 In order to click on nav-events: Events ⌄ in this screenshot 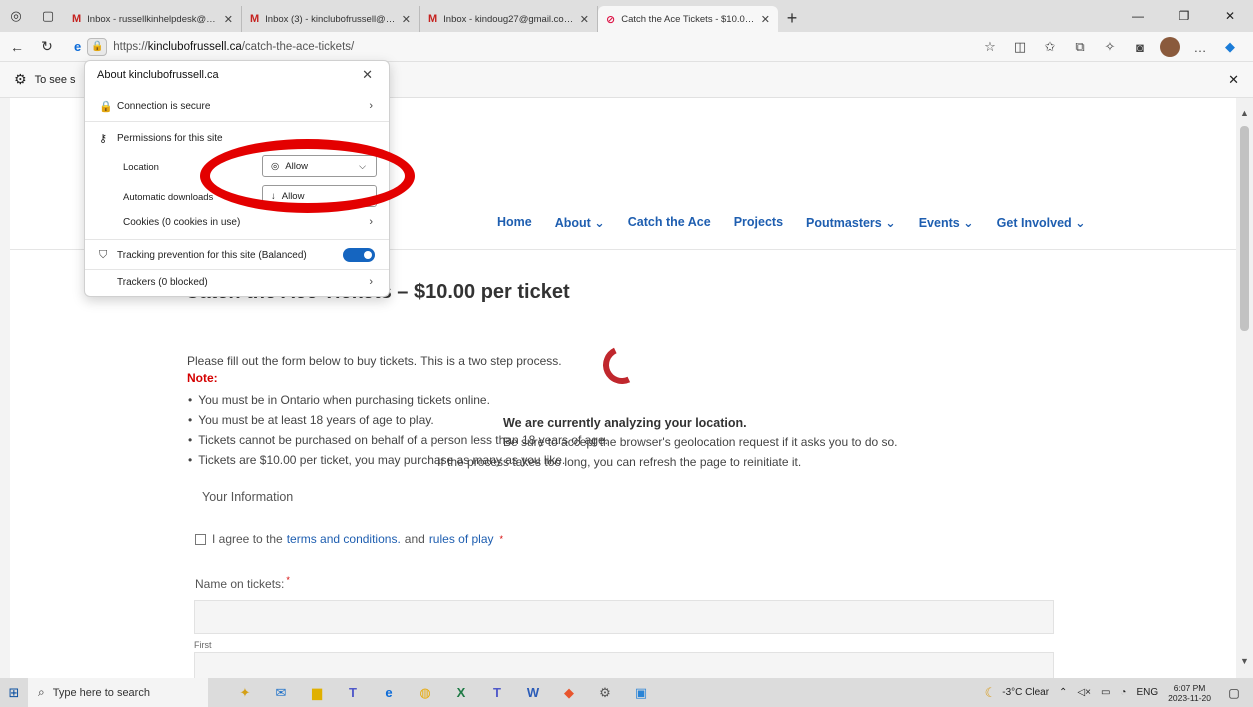, I will do `click(946, 222)`.